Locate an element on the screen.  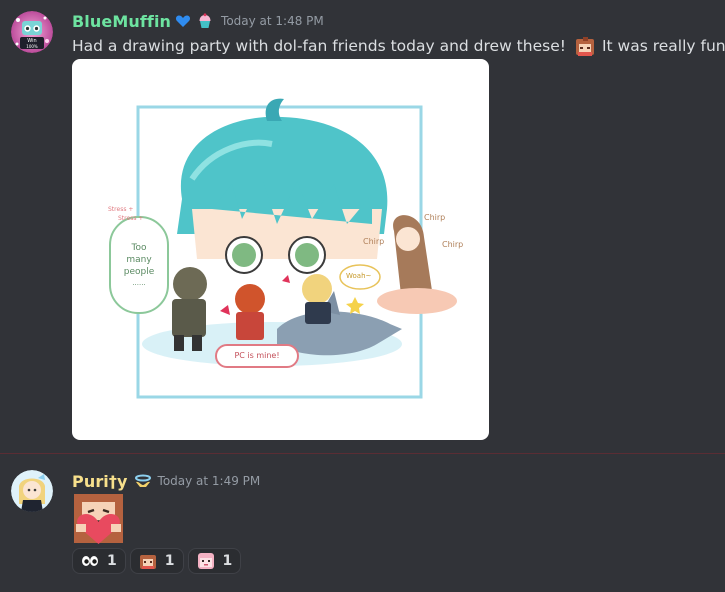
bluemuffin-avatar: Win 100% is located at coordinates (32, 32).